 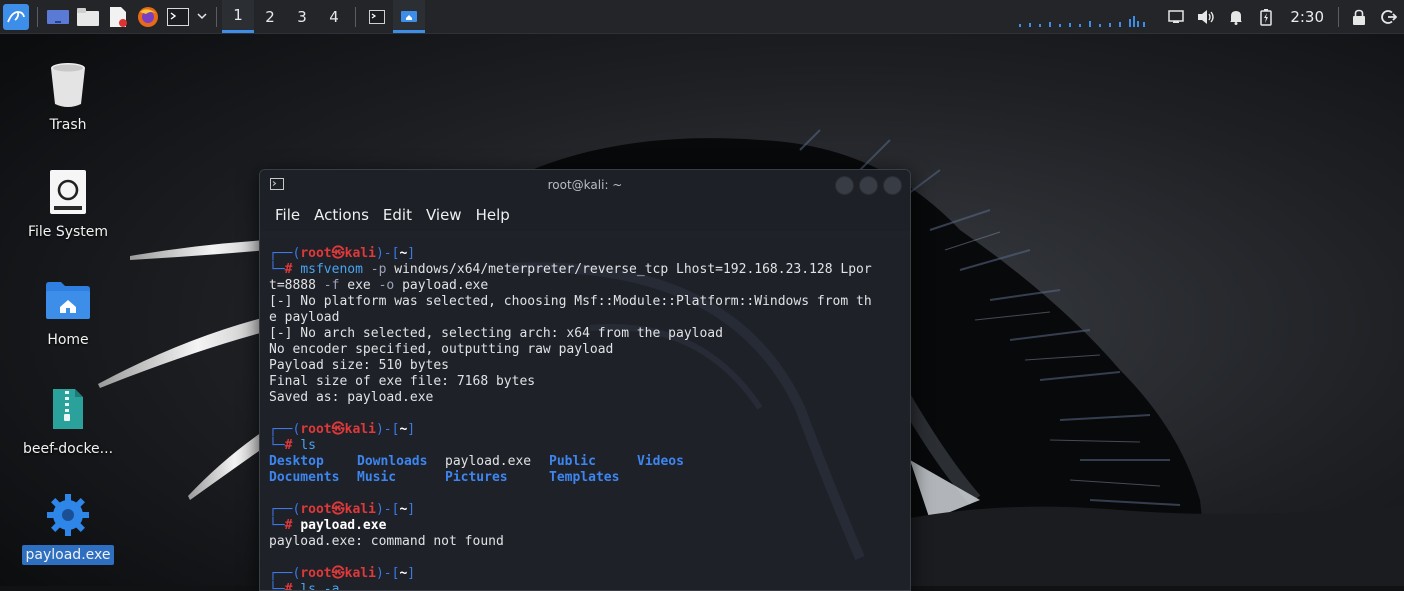 I want to click on kali-menu-button, so click(x=16, y=16).